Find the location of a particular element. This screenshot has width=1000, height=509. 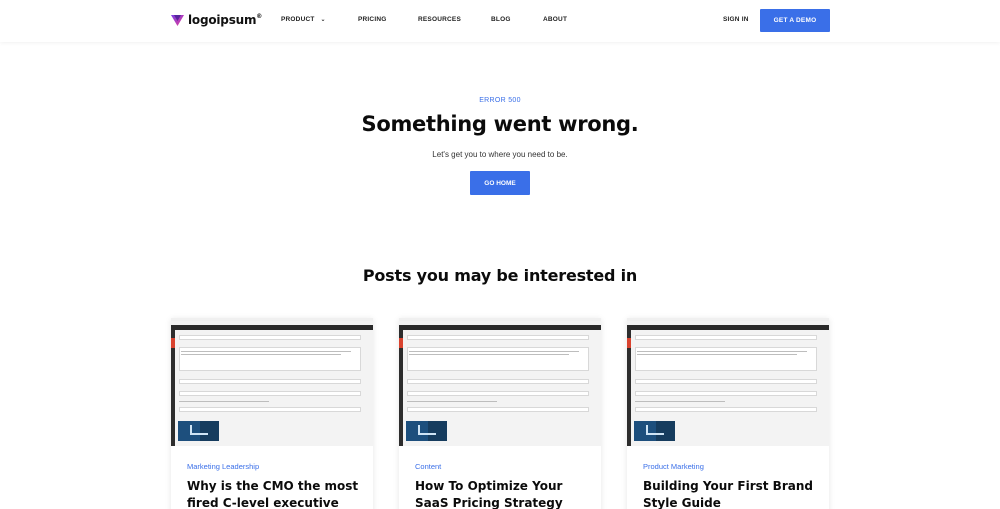

nav-item-product: PRODUCT ⌄ is located at coordinates (303, 19).